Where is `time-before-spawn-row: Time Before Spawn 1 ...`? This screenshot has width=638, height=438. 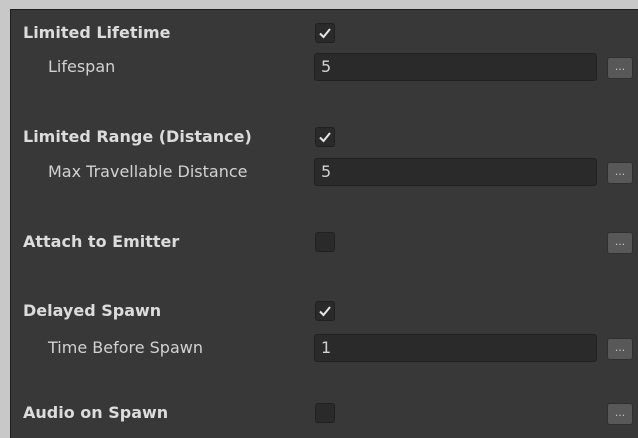 time-before-spawn-row: Time Before Spawn 1 ... is located at coordinates (324, 348).